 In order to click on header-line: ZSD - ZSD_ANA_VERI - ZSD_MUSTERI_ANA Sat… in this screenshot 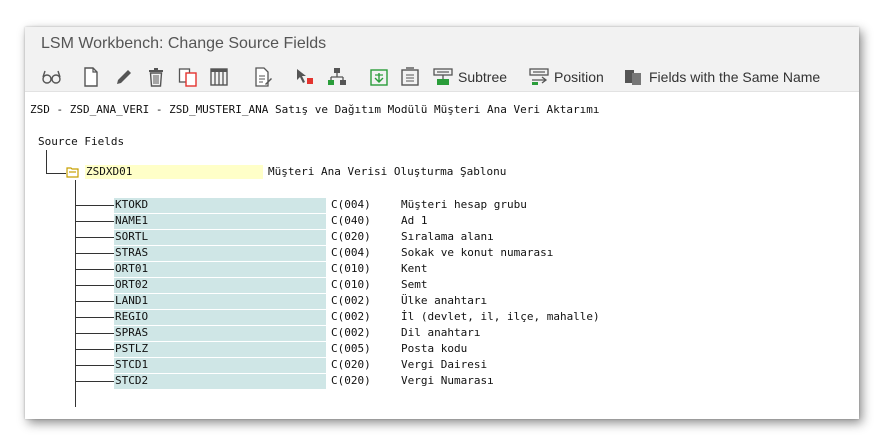, I will do `click(315, 109)`.